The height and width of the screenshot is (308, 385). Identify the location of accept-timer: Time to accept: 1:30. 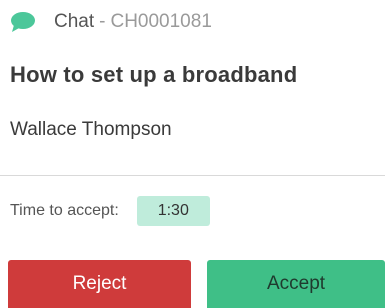
(110, 211).